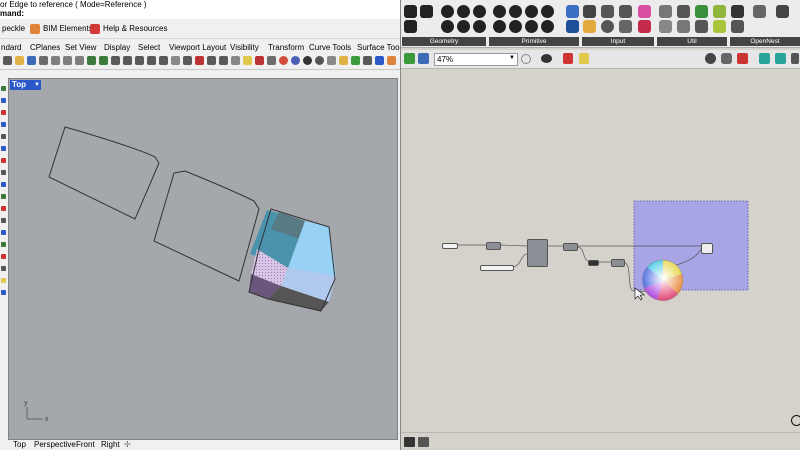 This screenshot has height=450, width=800. Describe the element at coordinates (3, 196) in the screenshot. I see `mesh-tool-icon` at that location.